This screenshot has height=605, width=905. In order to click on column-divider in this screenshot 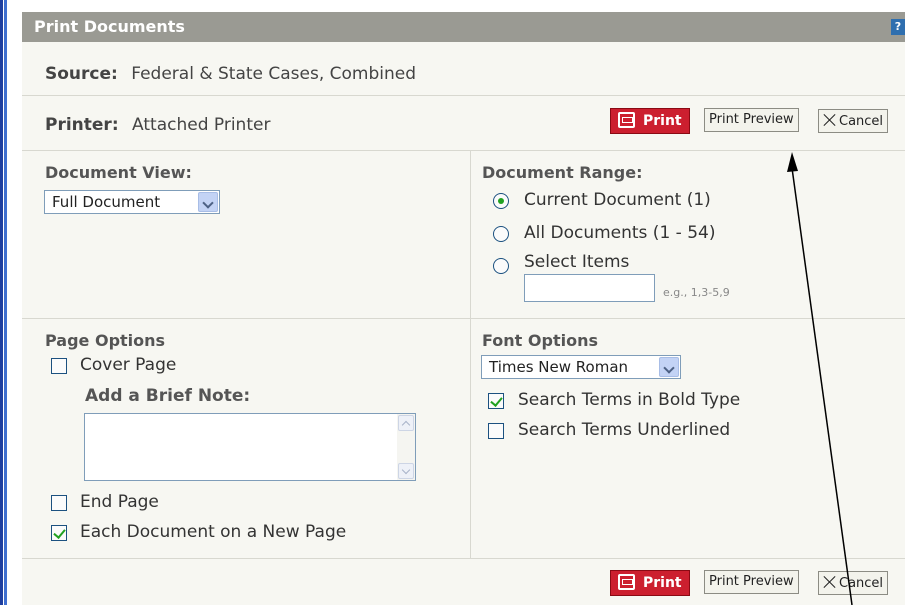, I will do `click(470, 354)`.